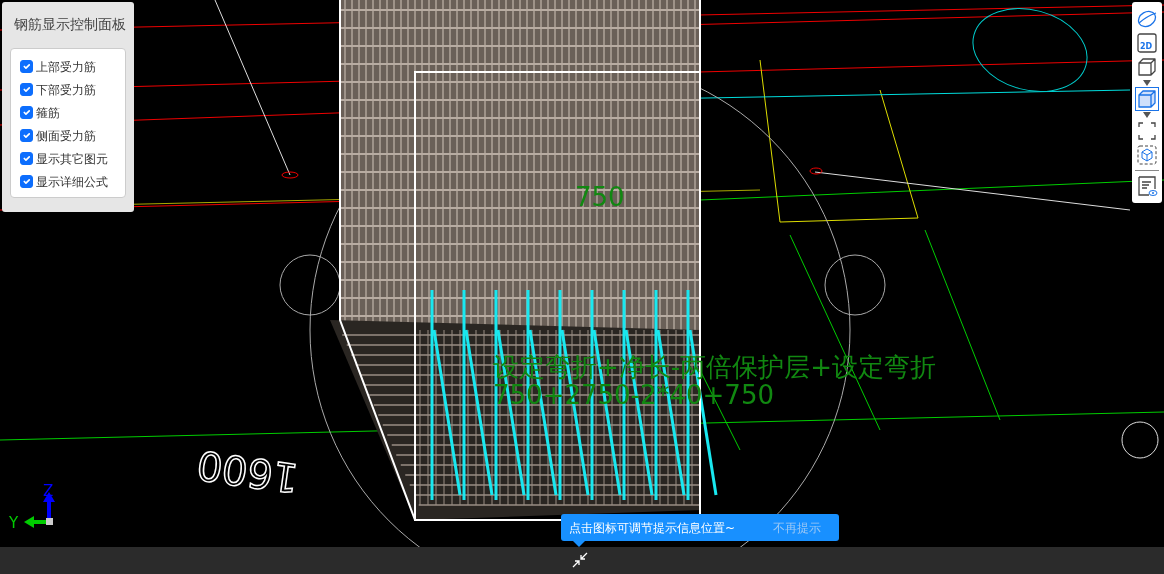  What do you see at coordinates (1147, 19) in the screenshot?
I see `orbit-icon` at bounding box center [1147, 19].